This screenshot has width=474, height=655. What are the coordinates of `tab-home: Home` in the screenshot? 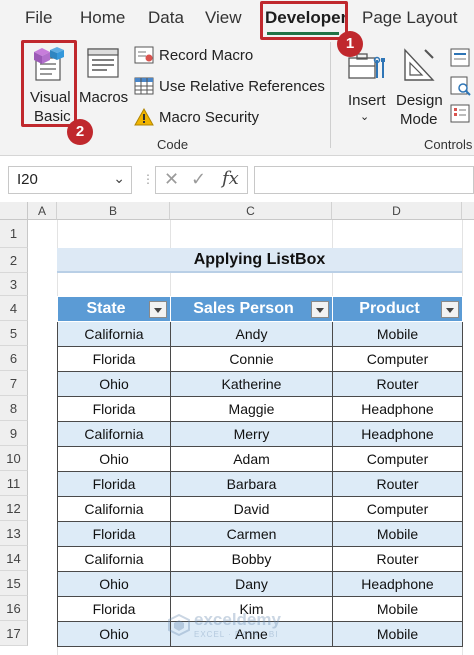 It's located at (102, 18).